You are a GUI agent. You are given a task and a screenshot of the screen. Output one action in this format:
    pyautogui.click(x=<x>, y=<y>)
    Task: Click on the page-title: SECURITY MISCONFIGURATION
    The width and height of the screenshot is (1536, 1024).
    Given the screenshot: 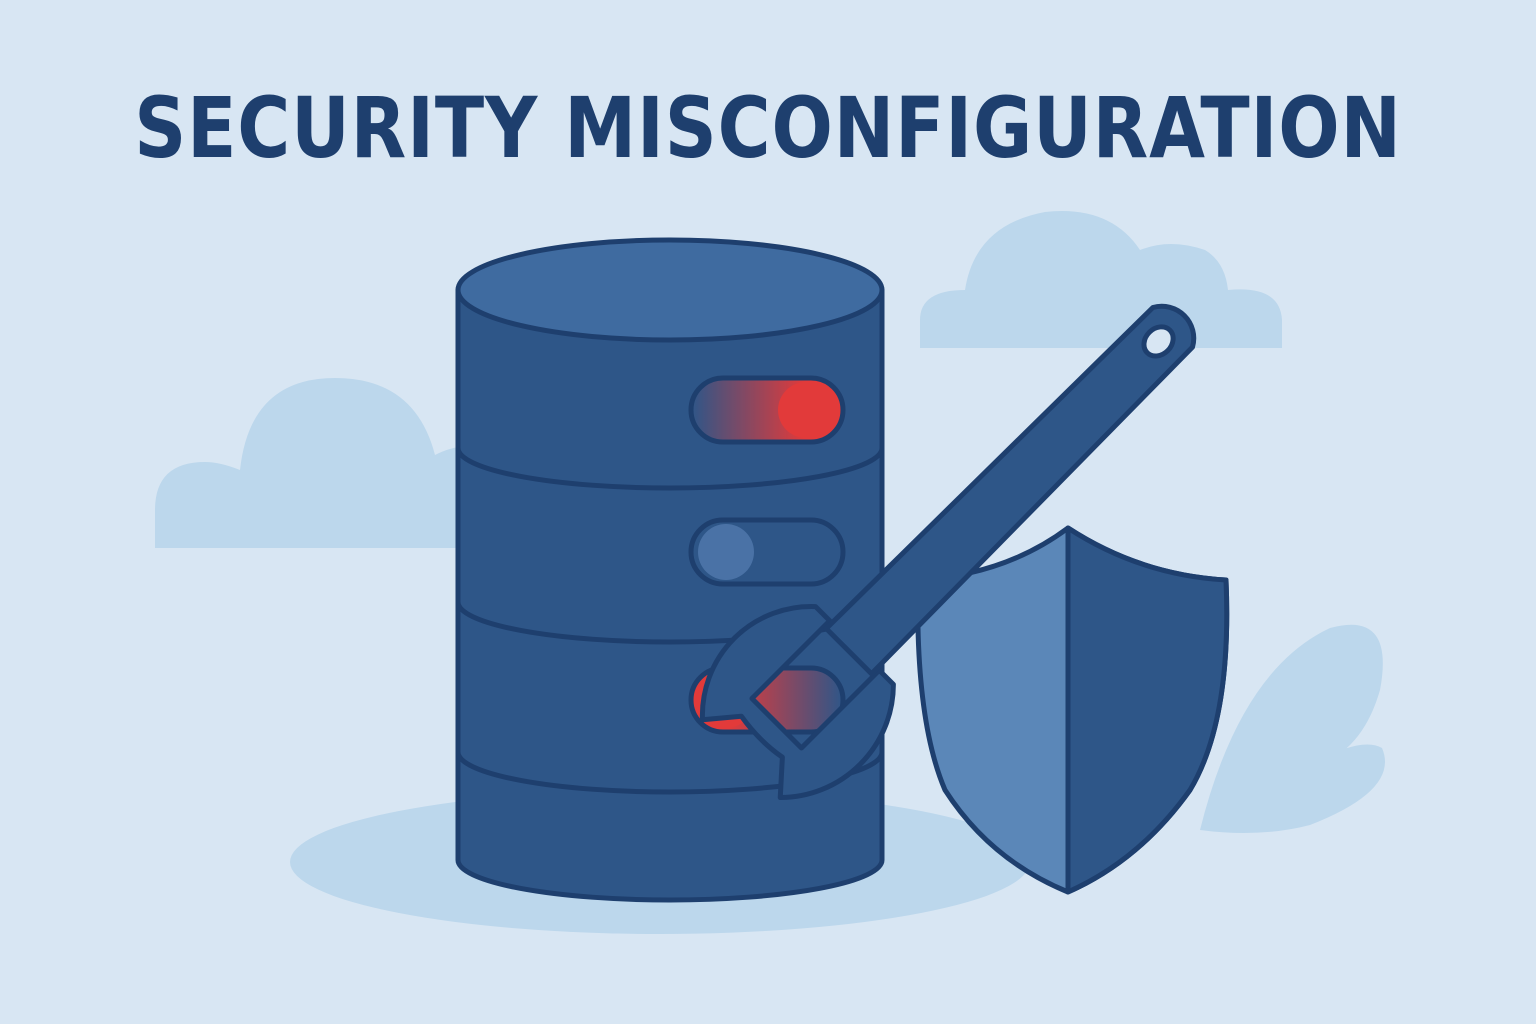 What is the action you would take?
    pyautogui.click(x=768, y=128)
    